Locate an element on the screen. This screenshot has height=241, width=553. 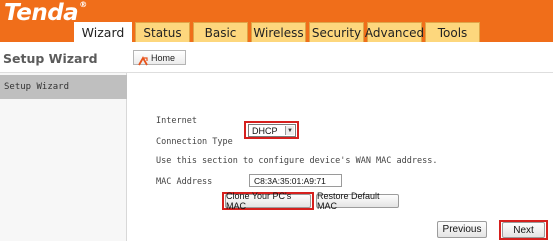
tab-wireless: Wireless is located at coordinates (278, 32).